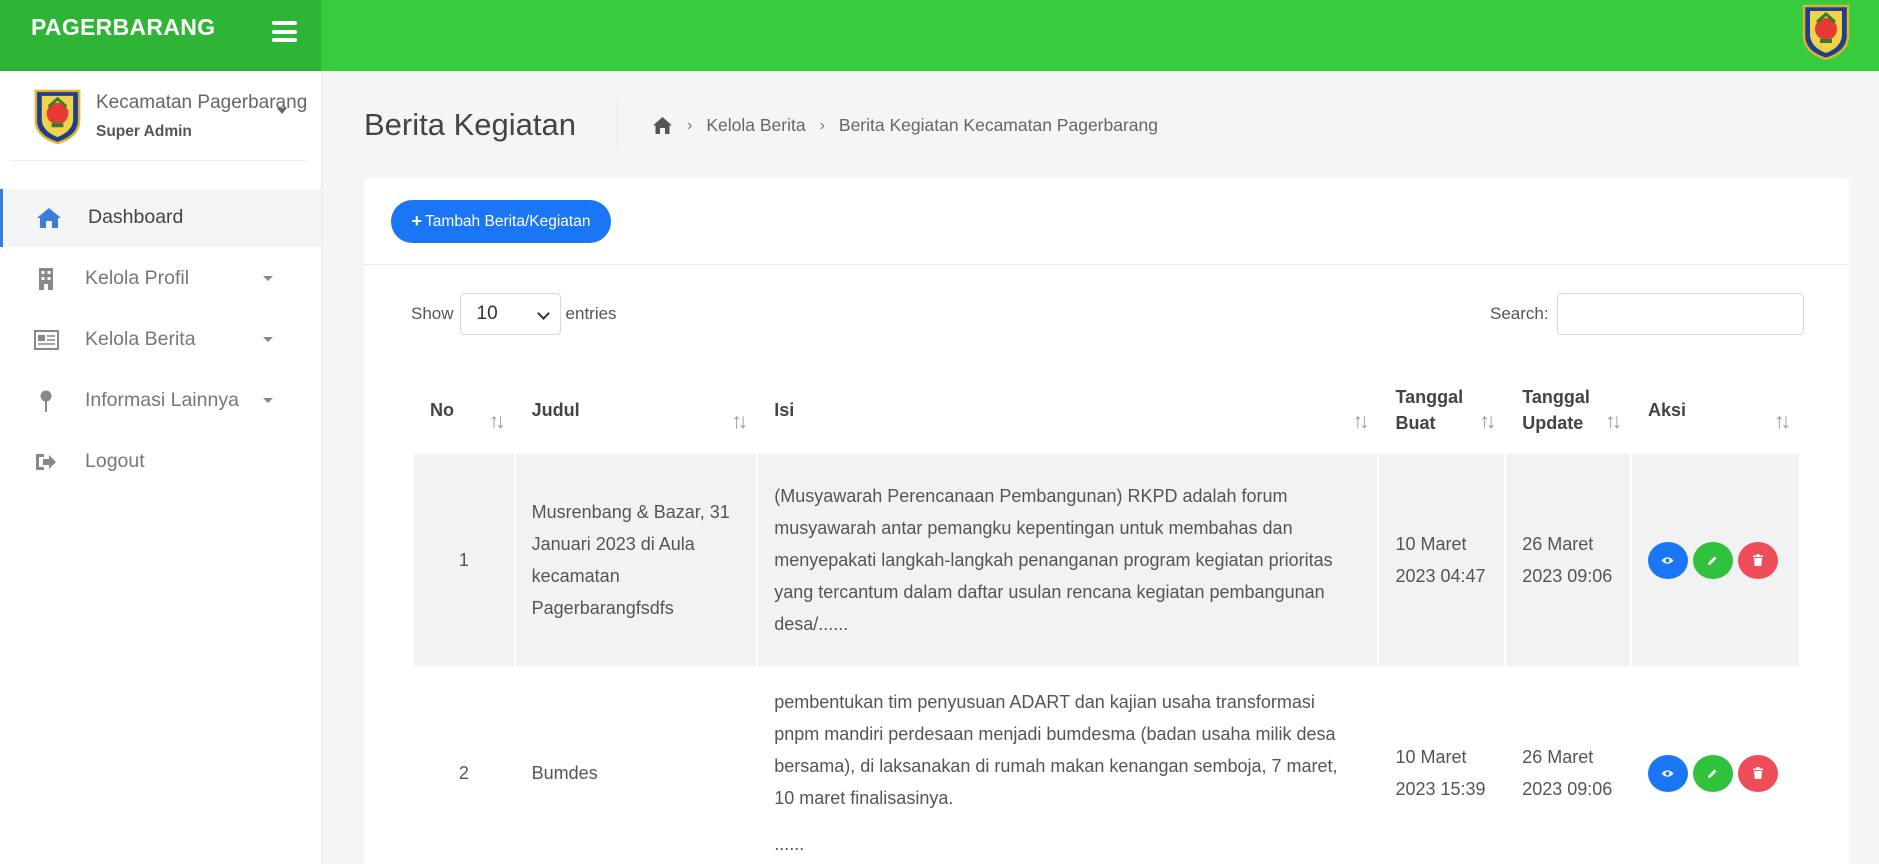 The height and width of the screenshot is (864, 1879). I want to click on user-role: Super Admin, so click(144, 131).